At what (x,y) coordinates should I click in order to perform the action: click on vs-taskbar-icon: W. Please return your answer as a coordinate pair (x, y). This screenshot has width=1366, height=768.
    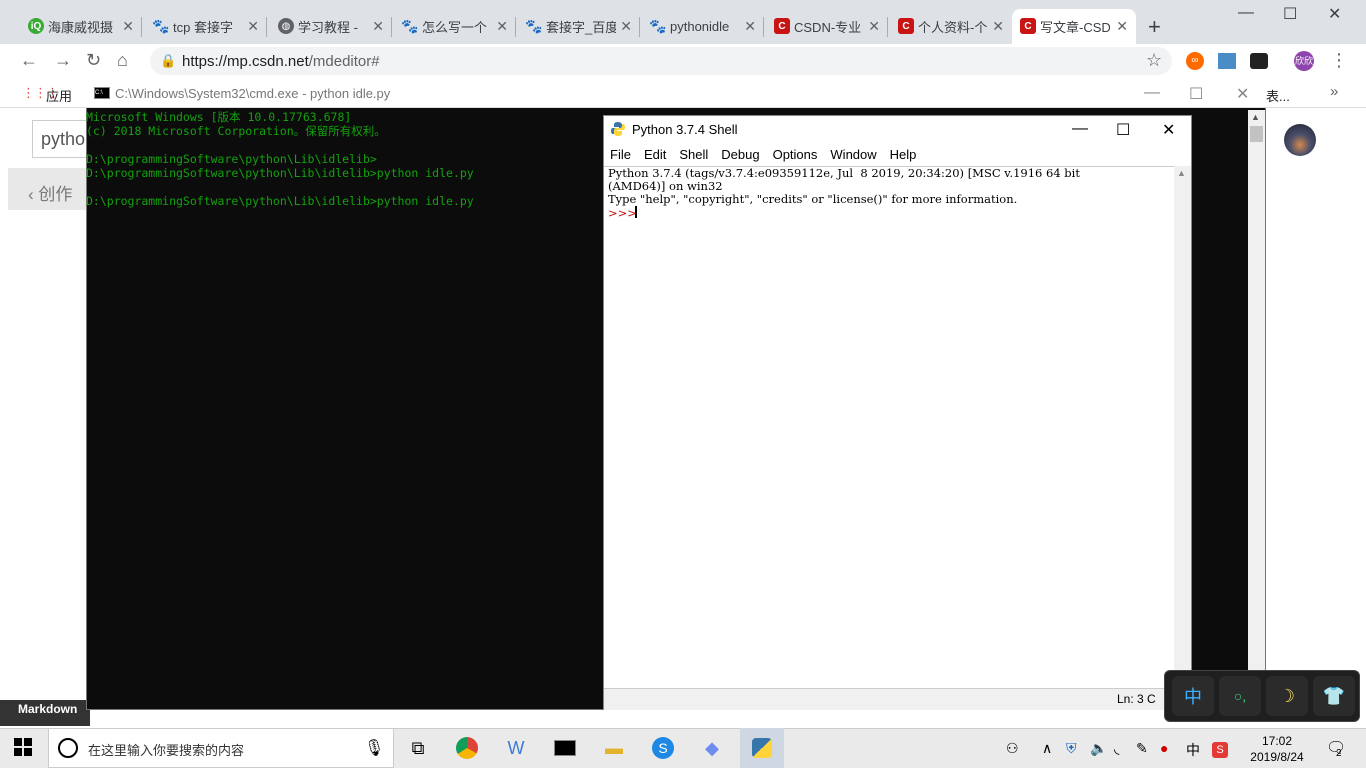
    Looking at the image, I should click on (516, 748).